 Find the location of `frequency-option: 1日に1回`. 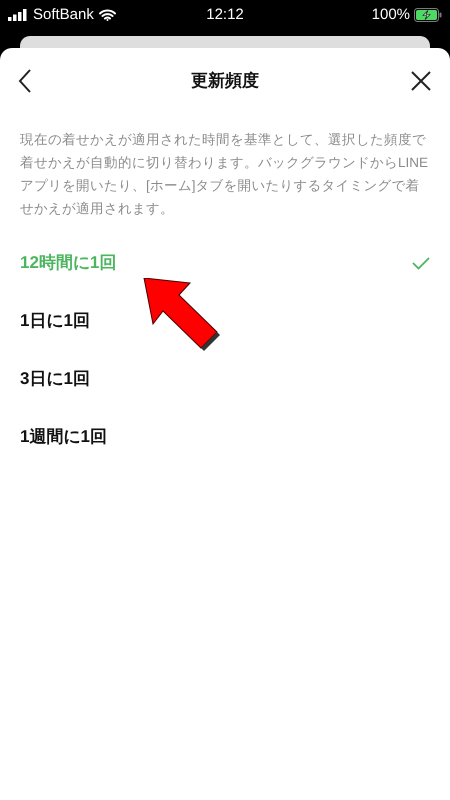

frequency-option: 1日に1回 is located at coordinates (225, 321).